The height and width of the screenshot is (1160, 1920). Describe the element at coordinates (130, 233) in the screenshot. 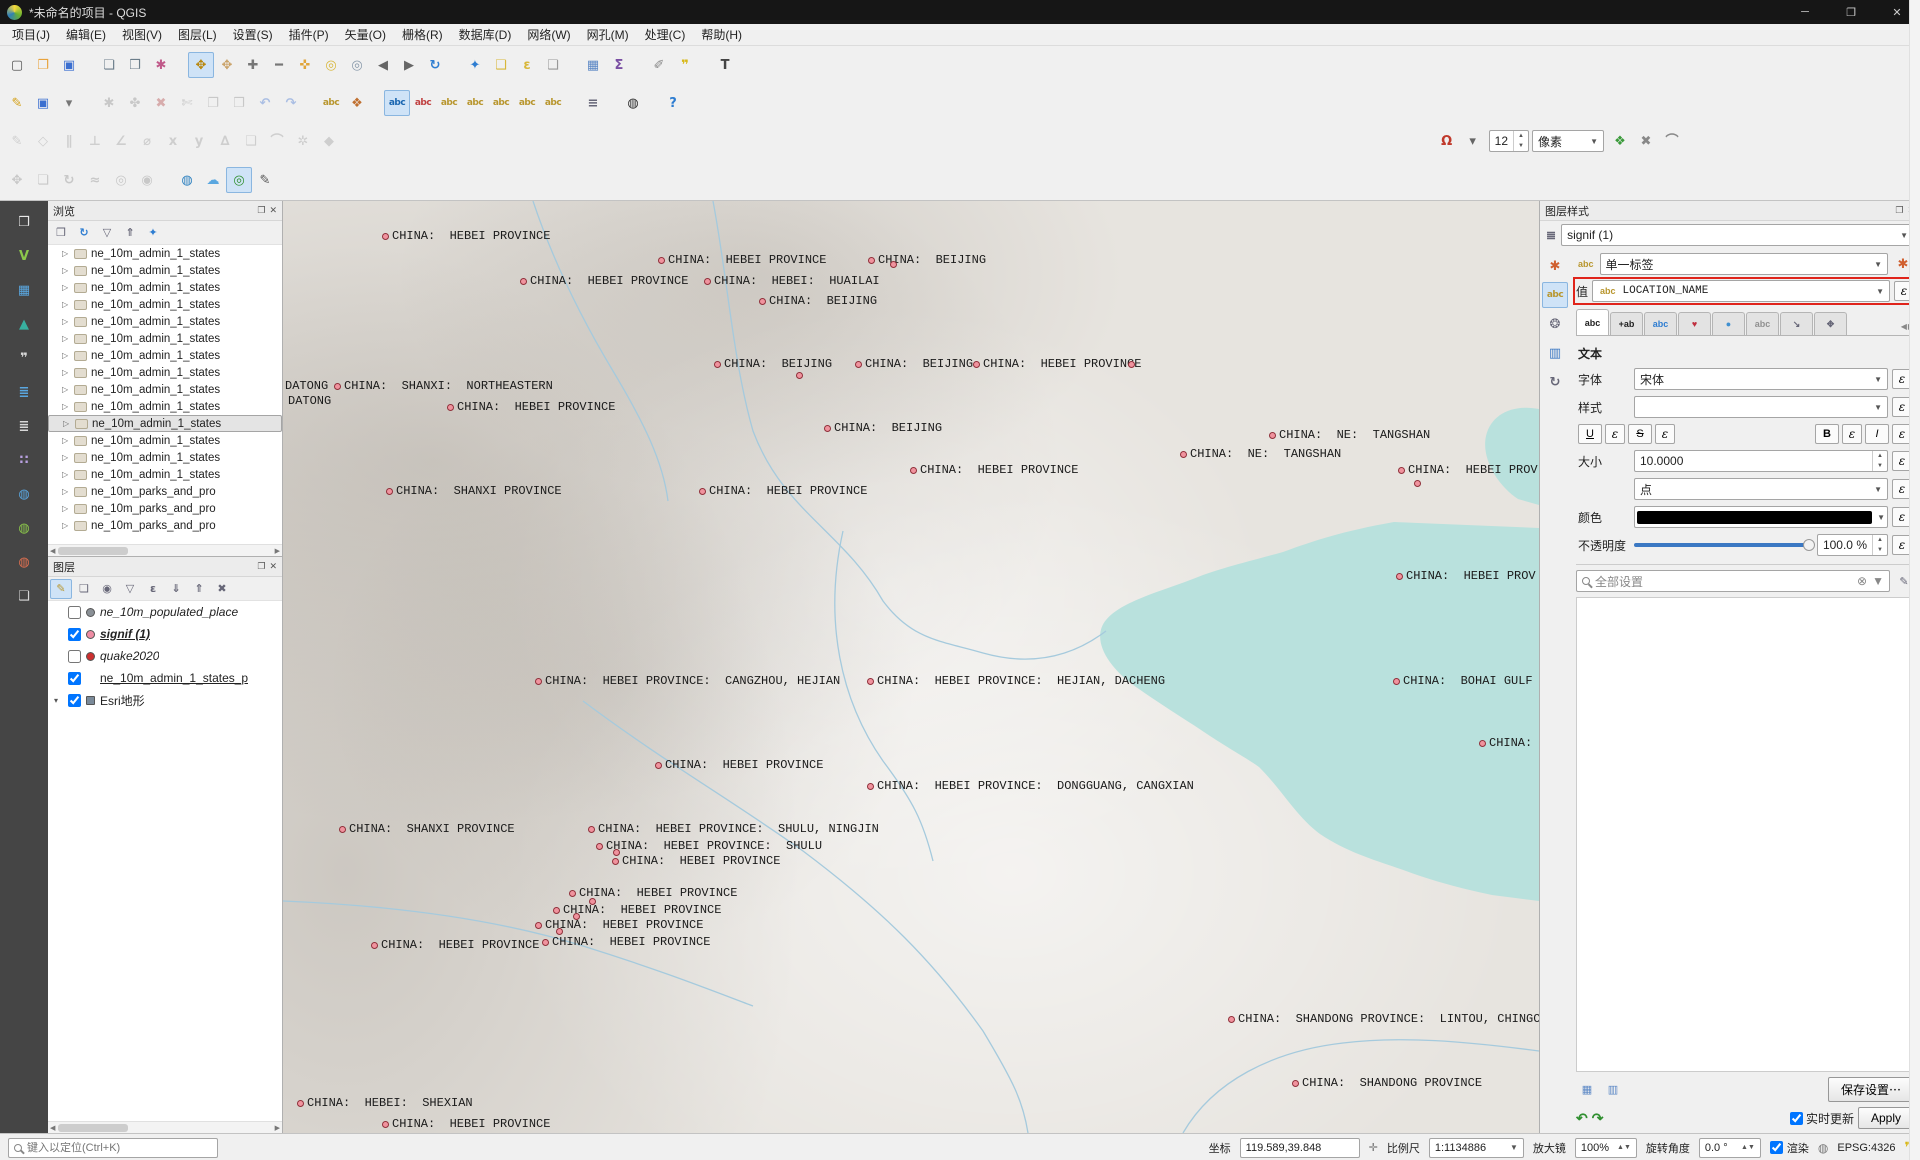

I see `browser-collapse-all: ⇑` at that location.